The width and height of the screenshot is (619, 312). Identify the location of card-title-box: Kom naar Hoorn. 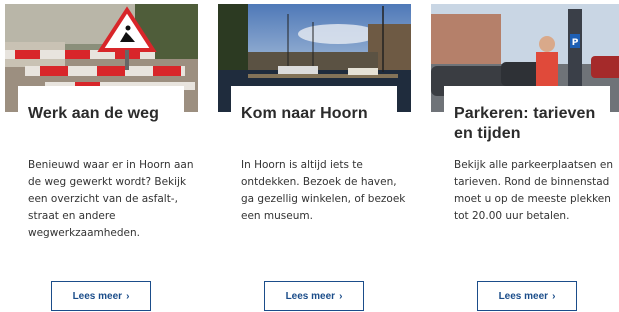
(314, 105).